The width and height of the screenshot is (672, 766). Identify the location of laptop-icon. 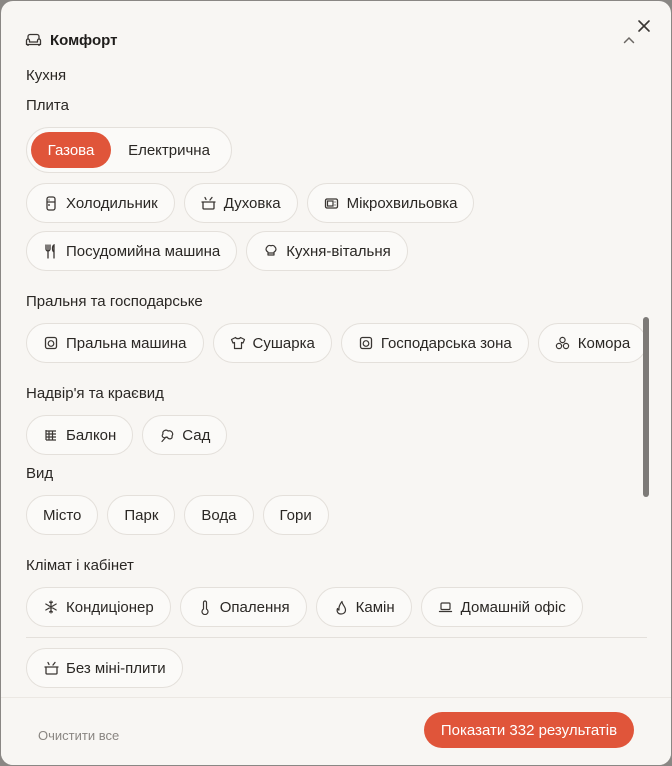
(446, 607).